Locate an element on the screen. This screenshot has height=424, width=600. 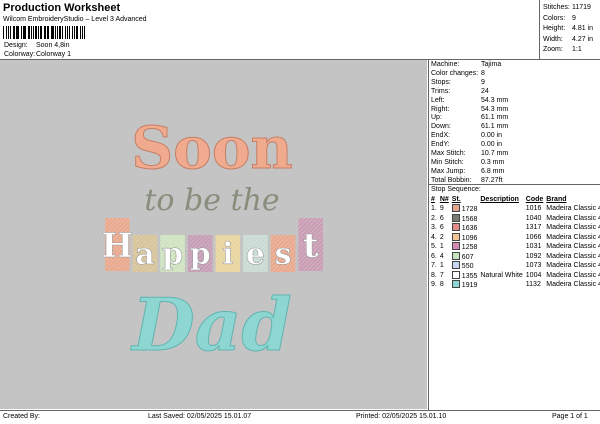
detail-value: Tajima is located at coordinates (491, 64).